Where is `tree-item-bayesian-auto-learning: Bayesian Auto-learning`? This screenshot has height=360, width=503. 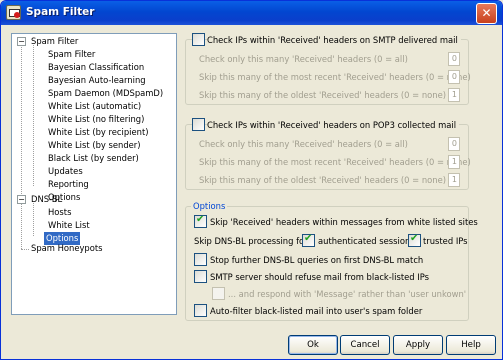 tree-item-bayesian-auto-learning: Bayesian Auto-learning is located at coordinates (97, 80).